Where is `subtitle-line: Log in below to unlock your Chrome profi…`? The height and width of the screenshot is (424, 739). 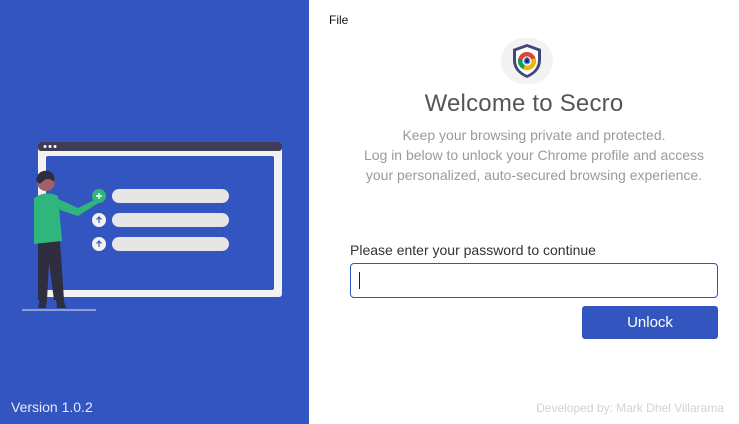
subtitle-line: Log in below to unlock your Chrome profi… is located at coordinates (534, 155).